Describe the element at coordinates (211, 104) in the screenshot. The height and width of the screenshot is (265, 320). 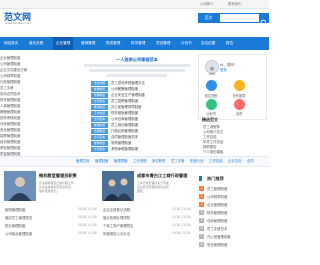
I see `clipboard-icon` at that location.